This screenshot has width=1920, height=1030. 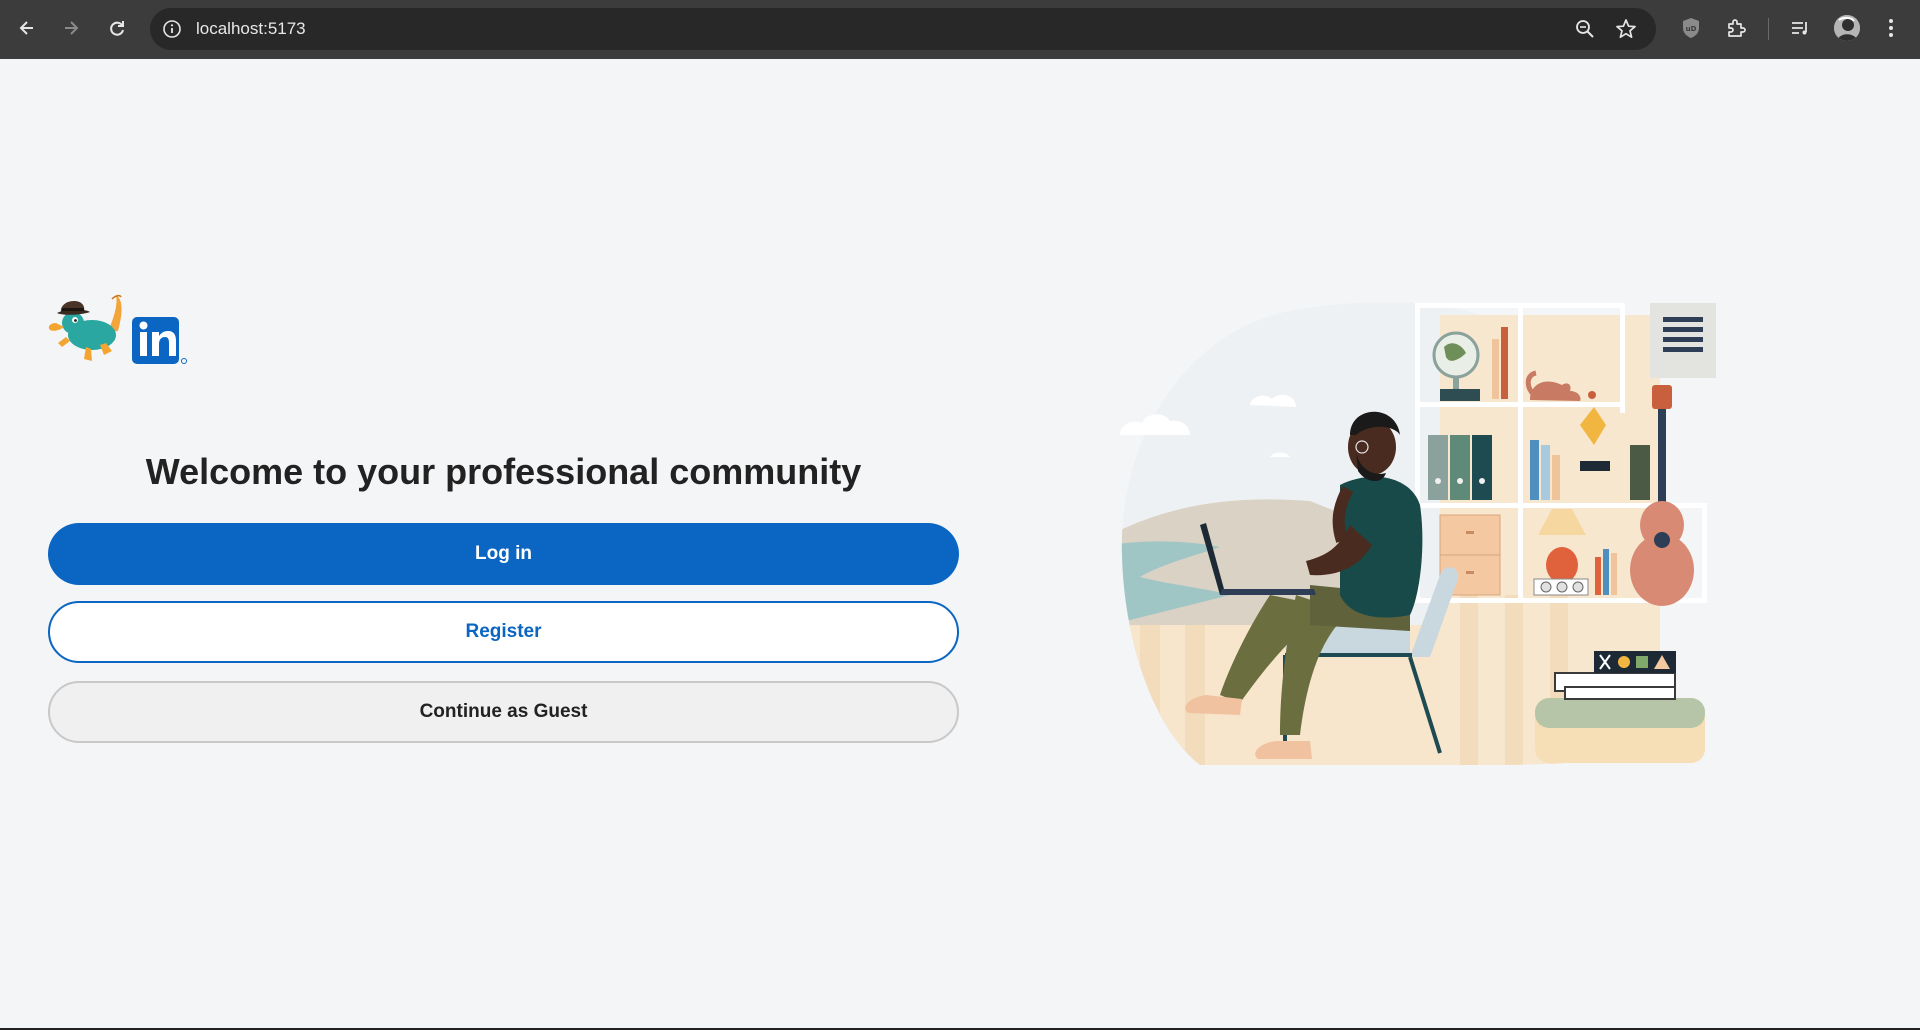 What do you see at coordinates (503, 712) in the screenshot?
I see `continue-as-guest-button: Continue as Guest` at bounding box center [503, 712].